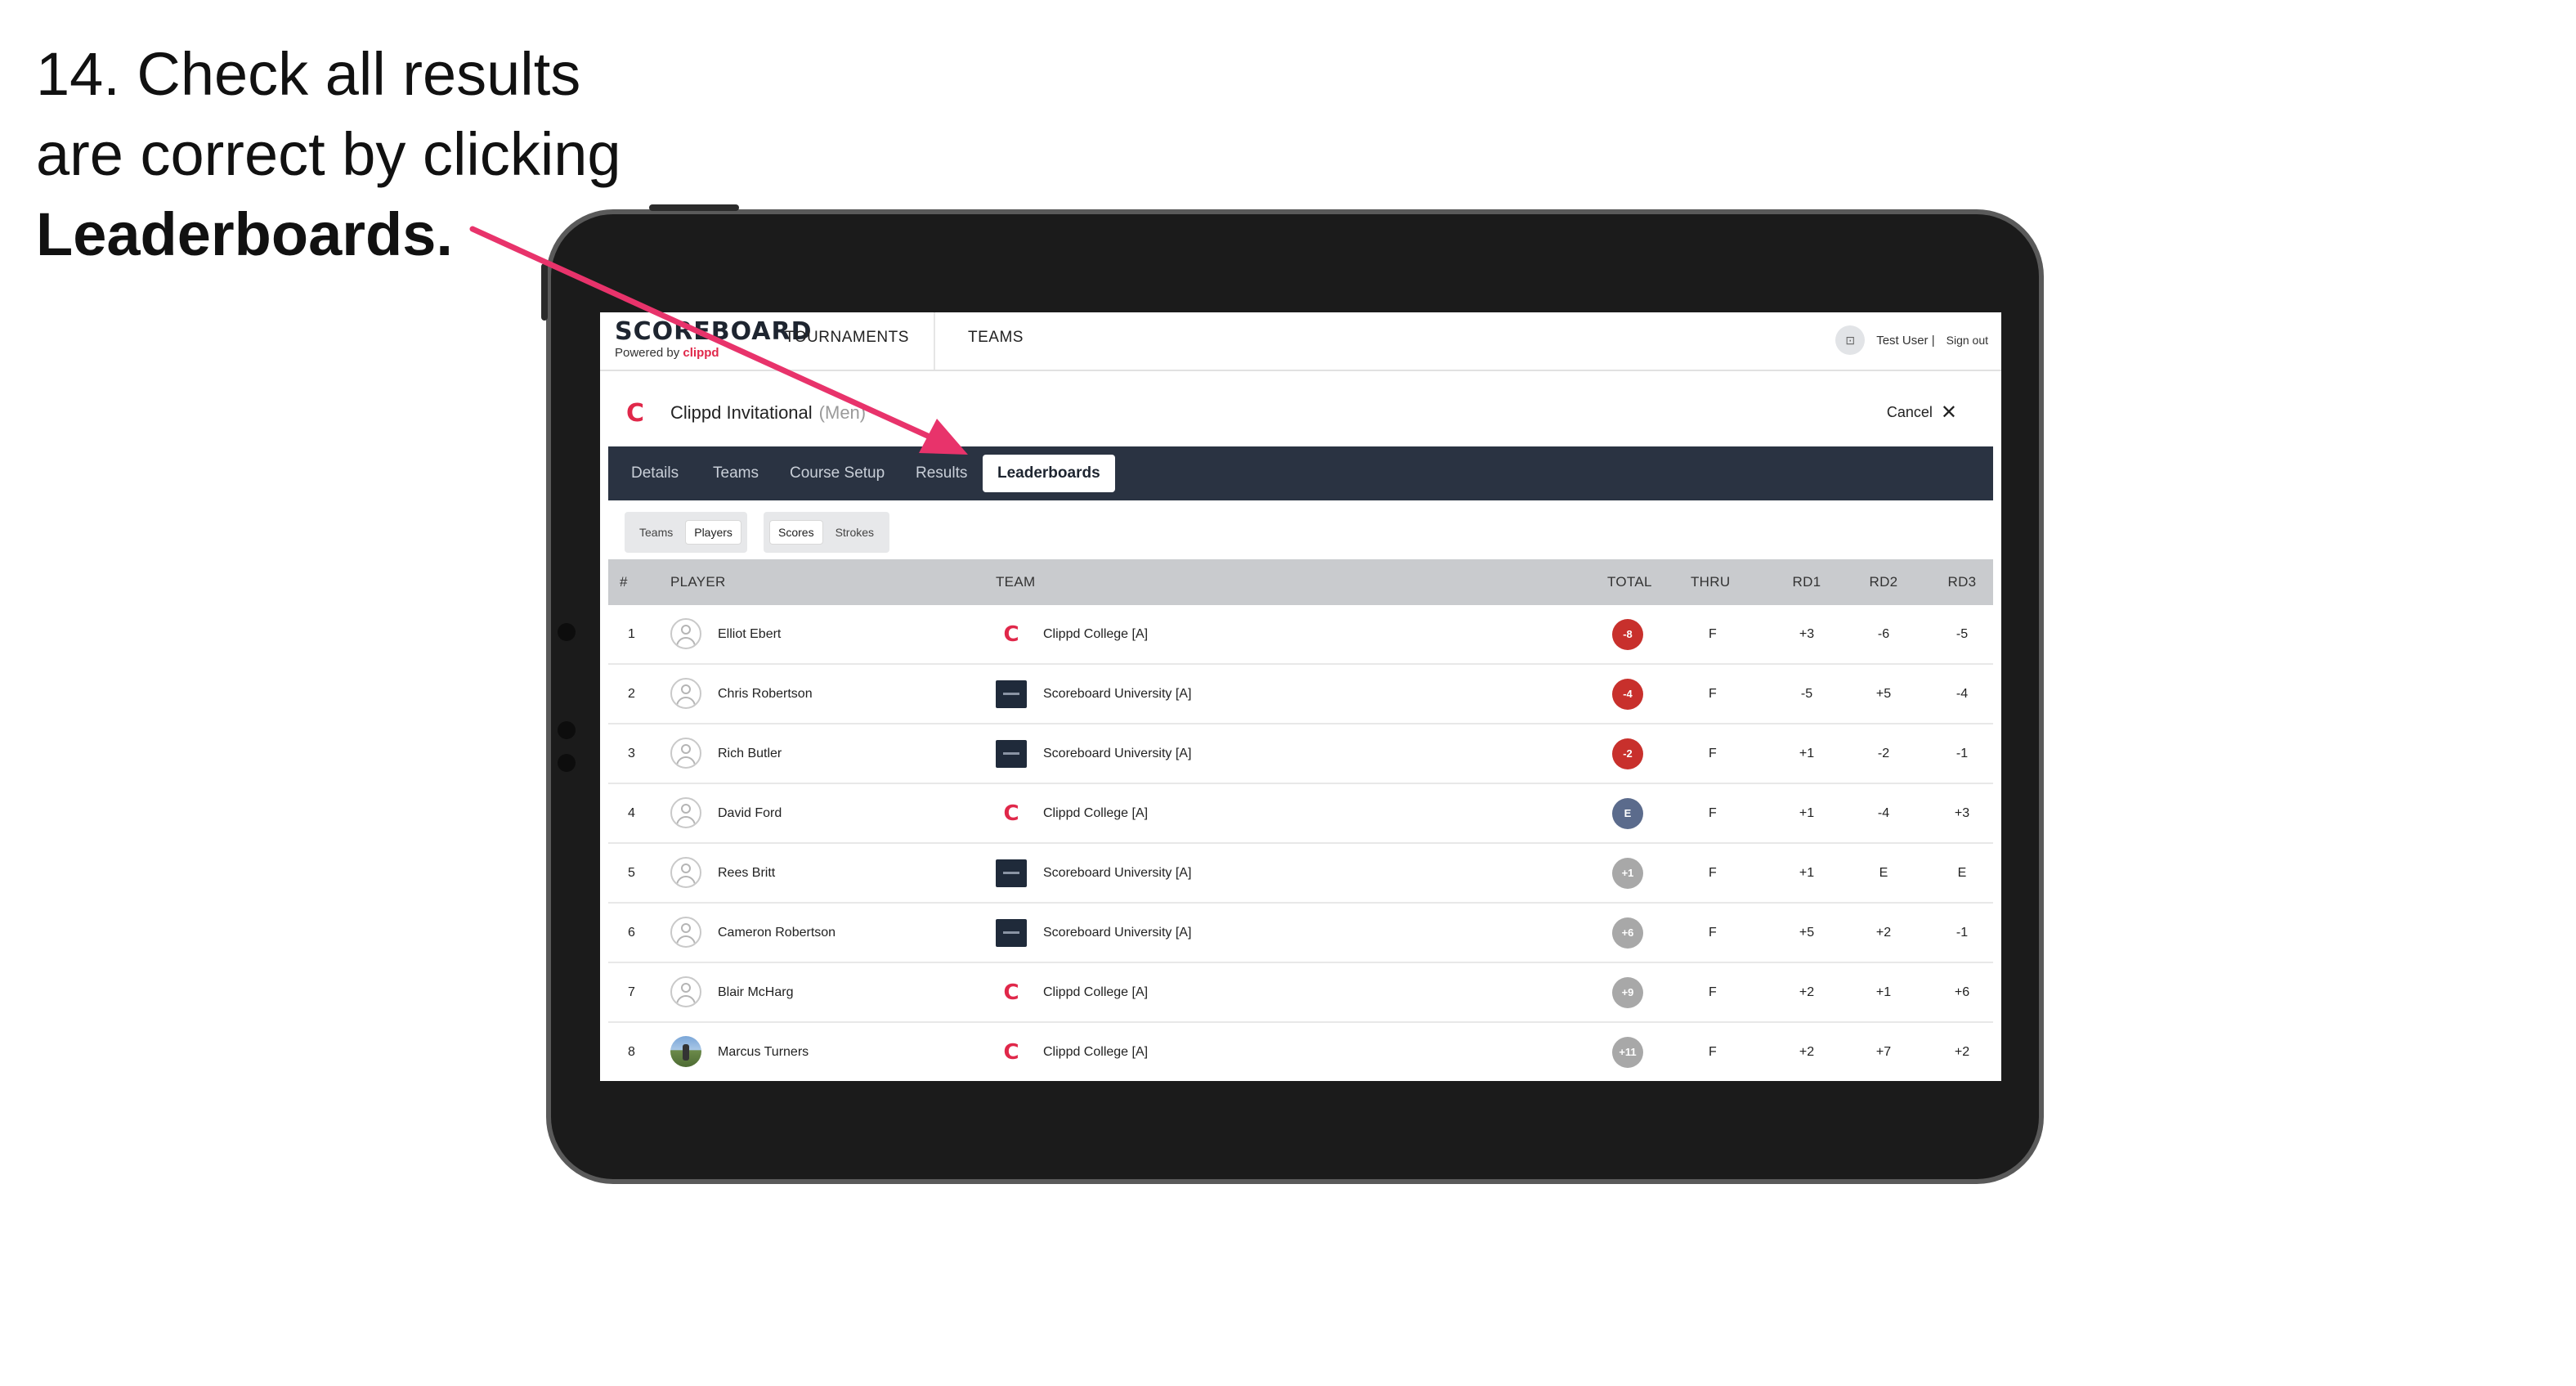  What do you see at coordinates (765, 694) in the screenshot?
I see `player-name: Chris Robertson` at bounding box center [765, 694].